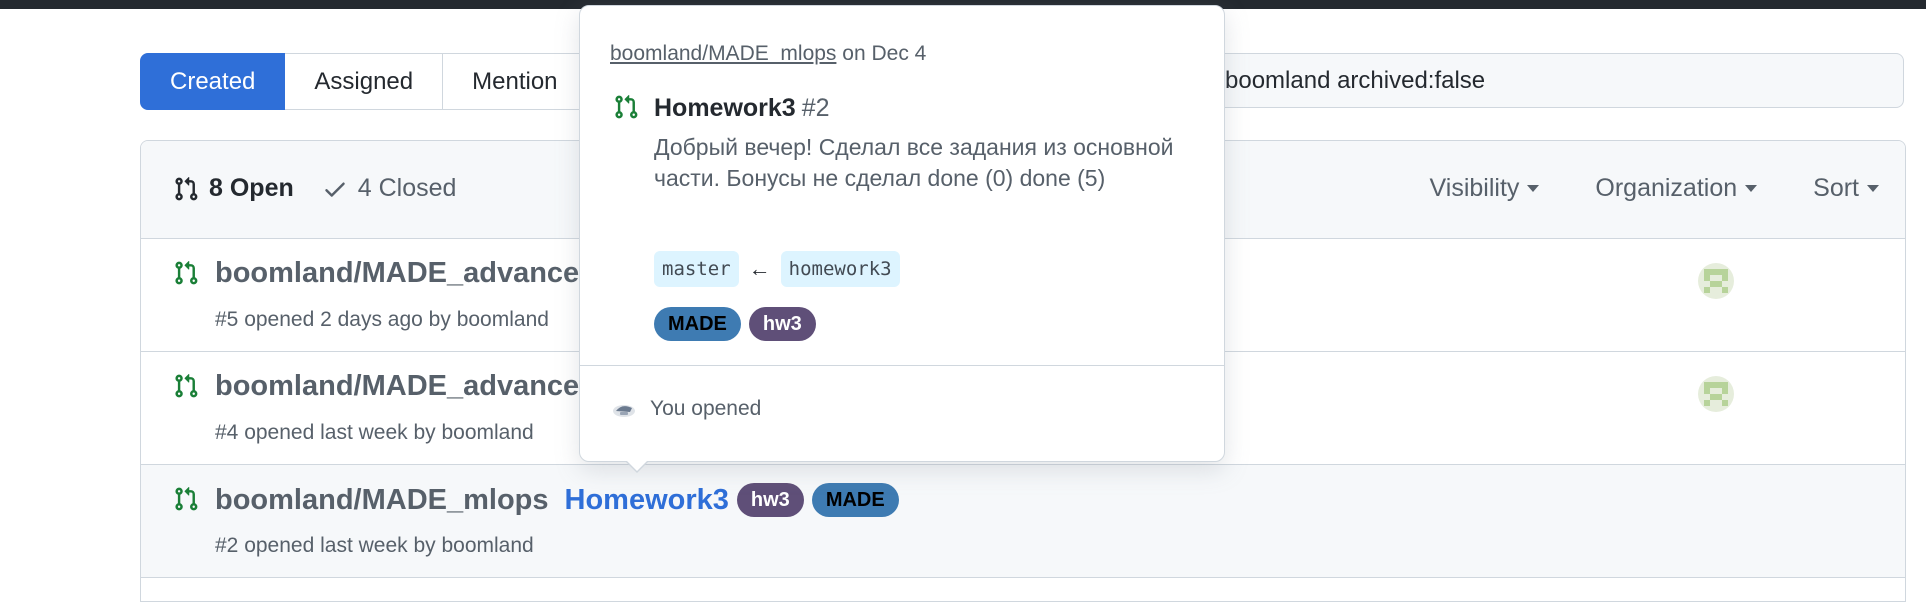 Image resolution: width=1926 pixels, height=602 pixels. Describe the element at coordinates (1836, 188) in the screenshot. I see `sort-label: Sort` at that location.